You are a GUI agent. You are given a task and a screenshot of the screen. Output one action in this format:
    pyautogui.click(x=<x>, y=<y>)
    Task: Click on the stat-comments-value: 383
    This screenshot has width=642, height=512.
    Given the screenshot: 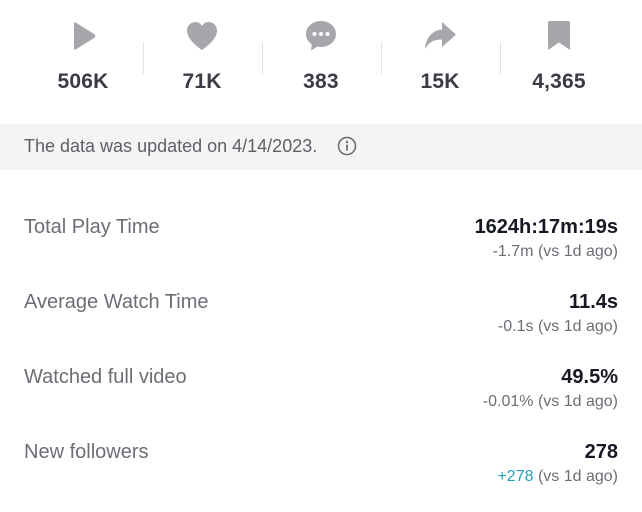 What is the action you would take?
    pyautogui.click(x=321, y=81)
    